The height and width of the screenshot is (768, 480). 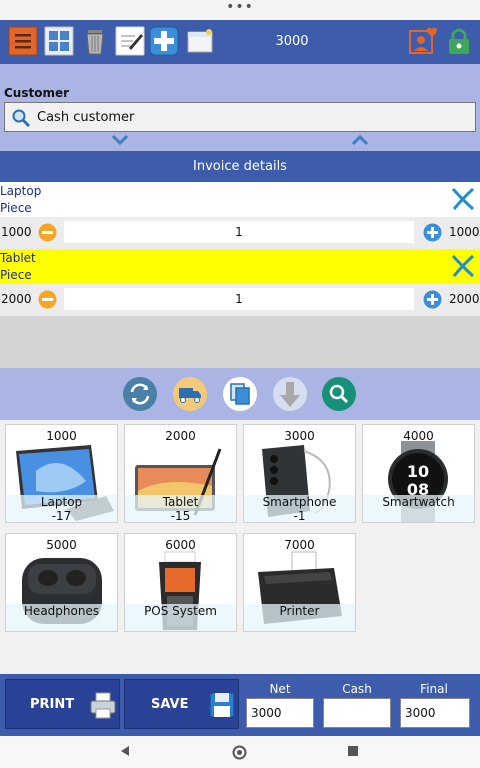 I want to click on svg-text: 10, so click(x=418, y=471).